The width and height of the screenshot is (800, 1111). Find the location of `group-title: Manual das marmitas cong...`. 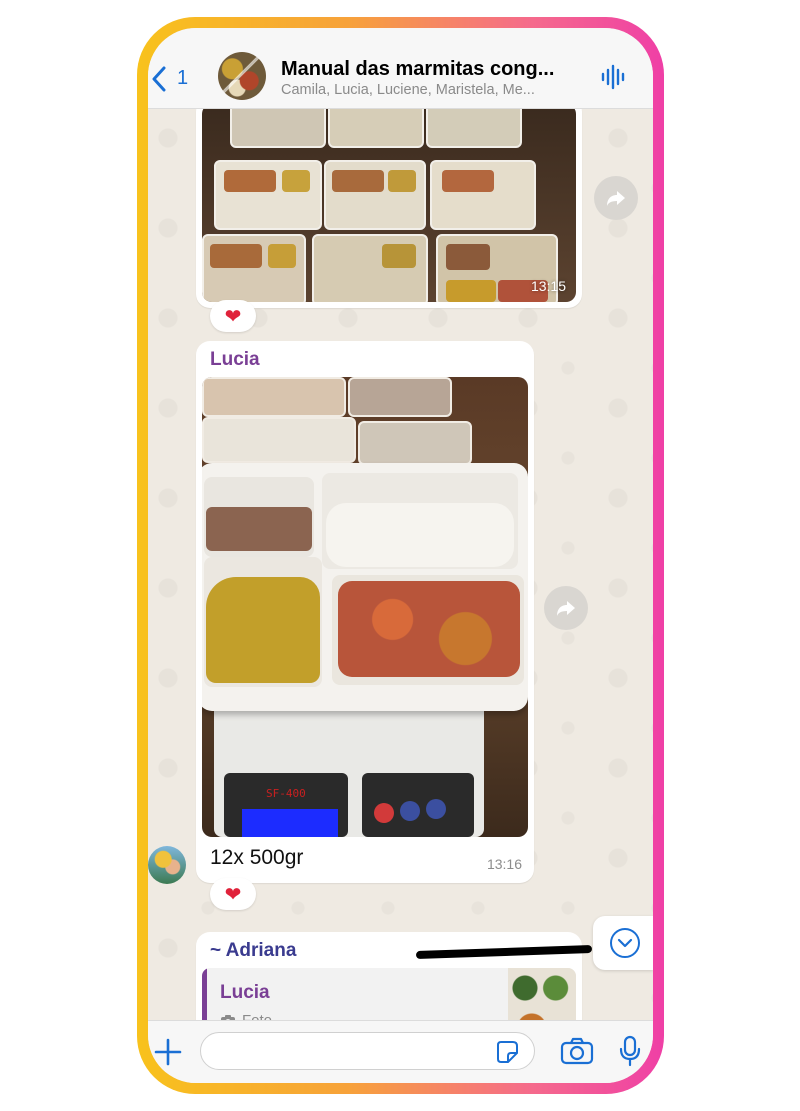

group-title: Manual das marmitas cong... is located at coordinates (417, 69).